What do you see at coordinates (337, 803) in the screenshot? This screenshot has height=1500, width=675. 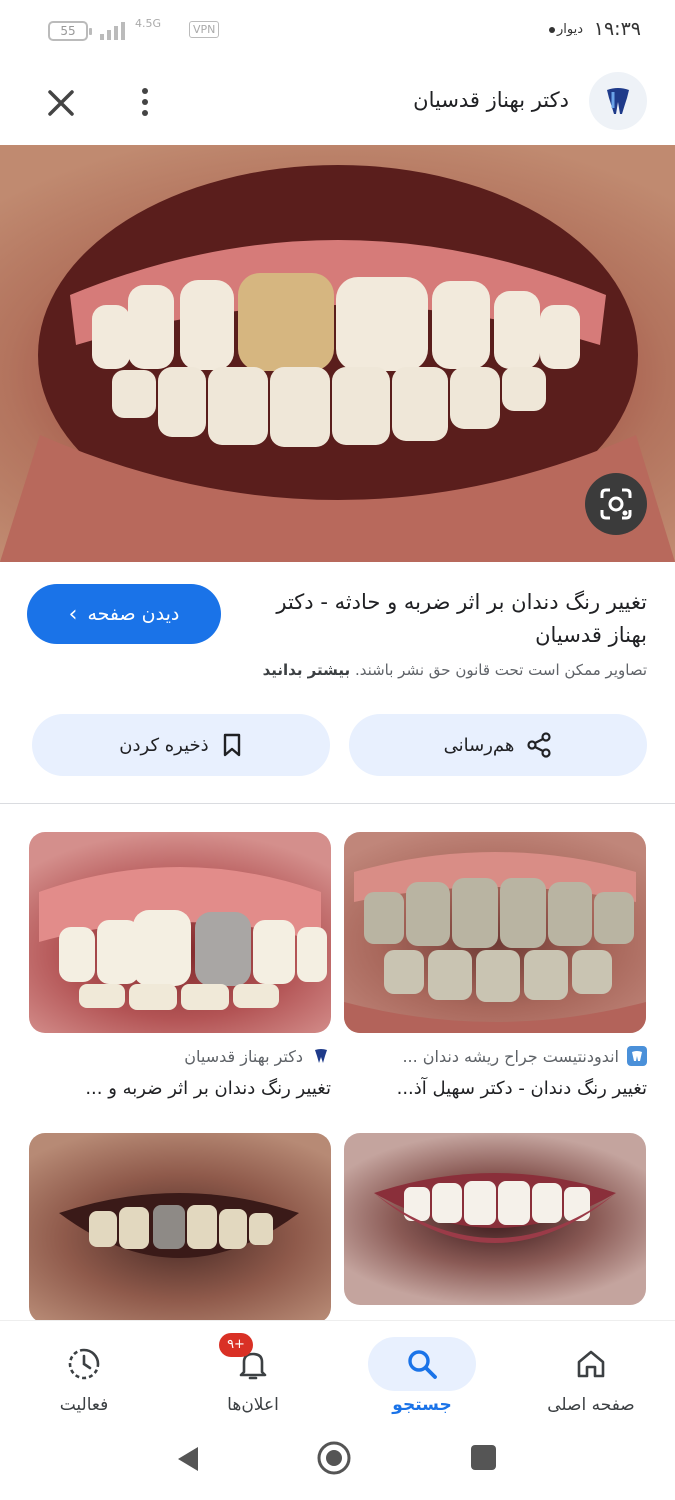 I see `divider` at bounding box center [337, 803].